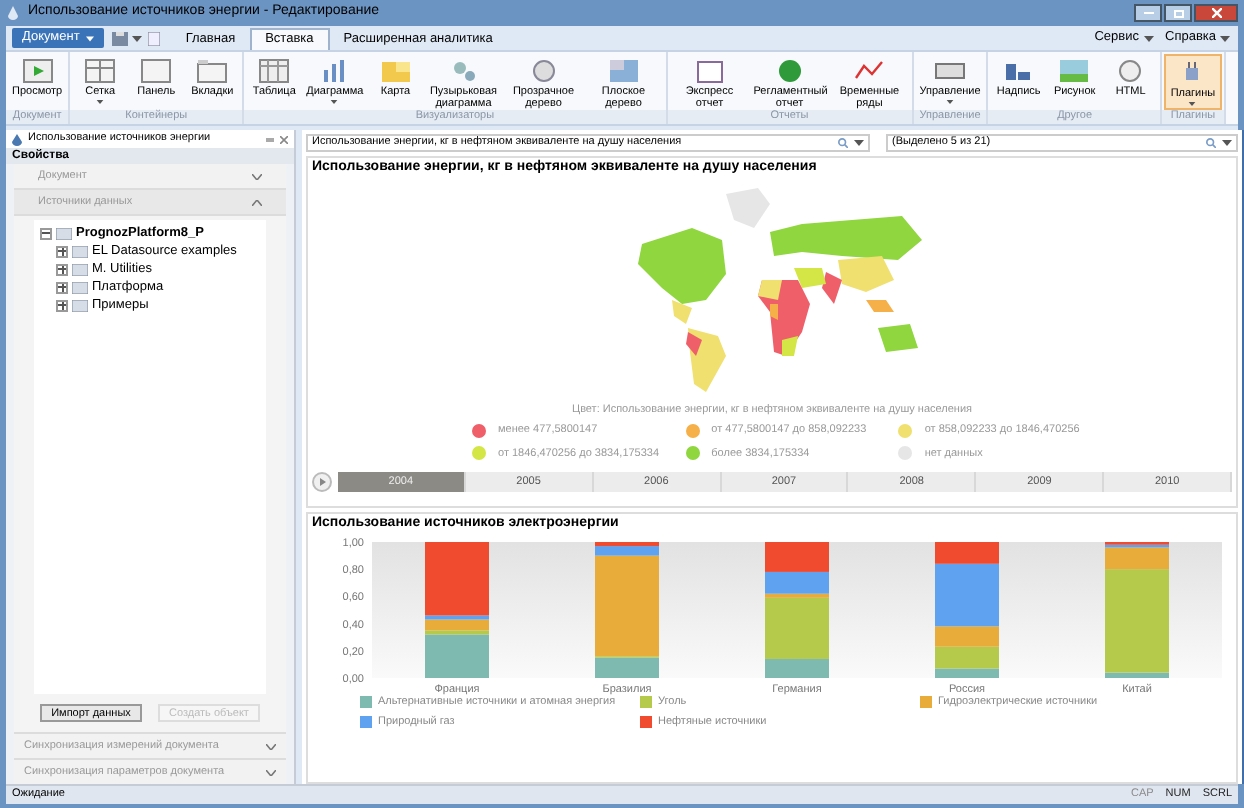 The image size is (1244, 808). I want to click on flat-tree-icon, so click(623, 71).